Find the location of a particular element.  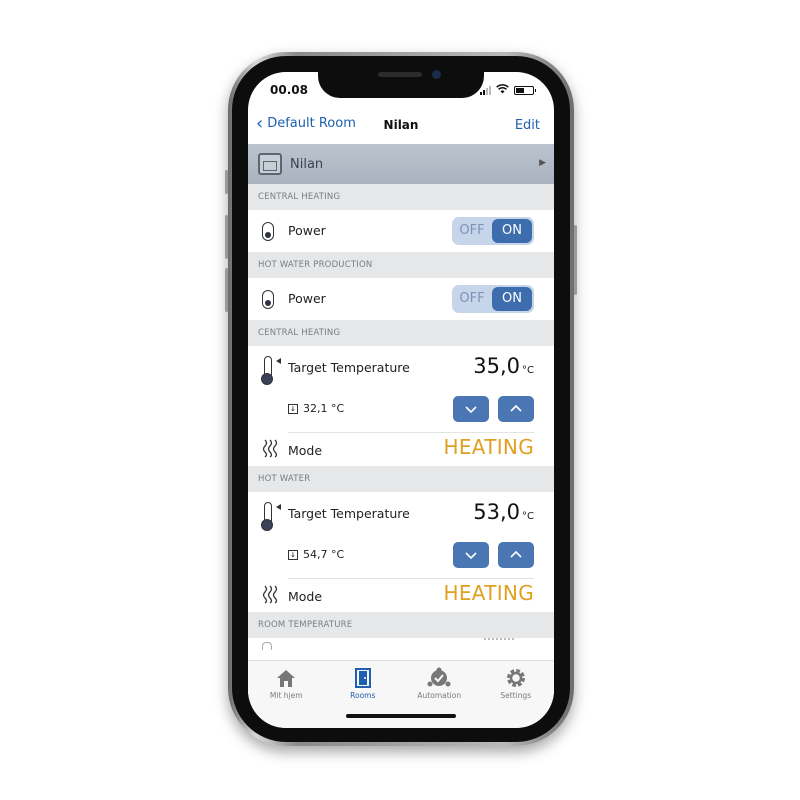

device-name: Nilan is located at coordinates (307, 164).